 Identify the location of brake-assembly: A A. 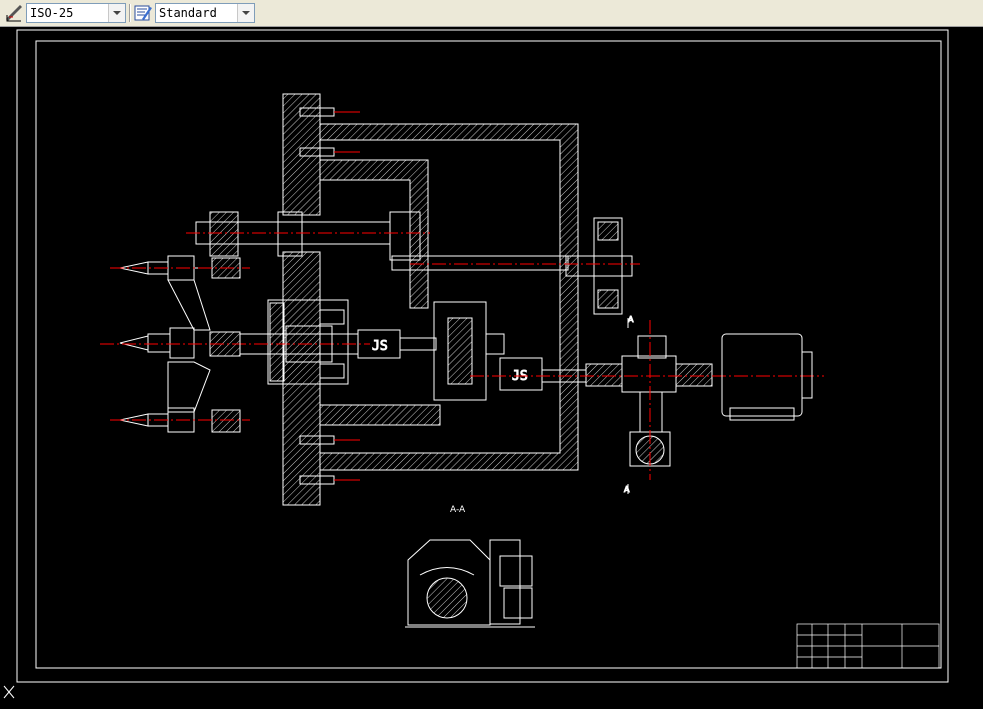
(647, 405).